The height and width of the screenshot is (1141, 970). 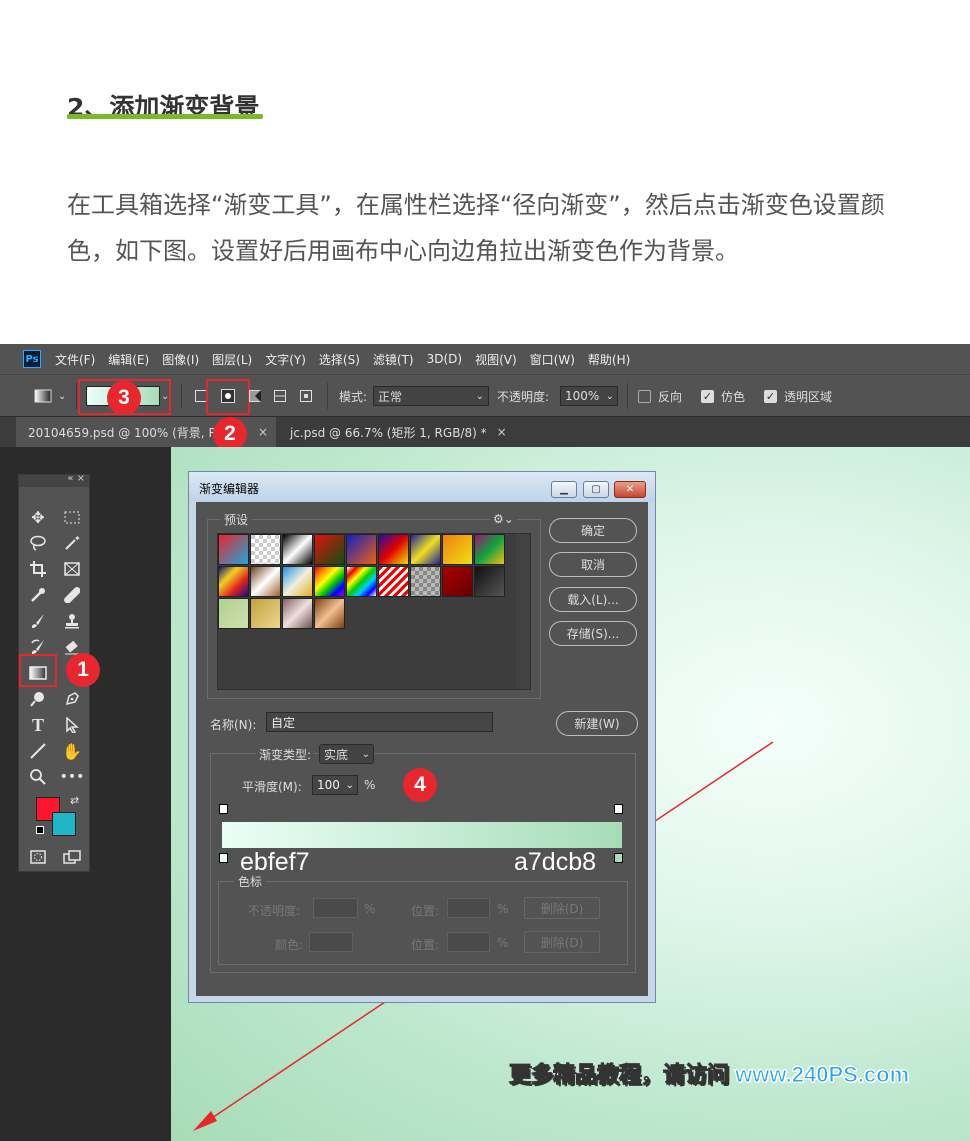 I want to click on smoothness-input: 100 ⌄, so click(x=335, y=785).